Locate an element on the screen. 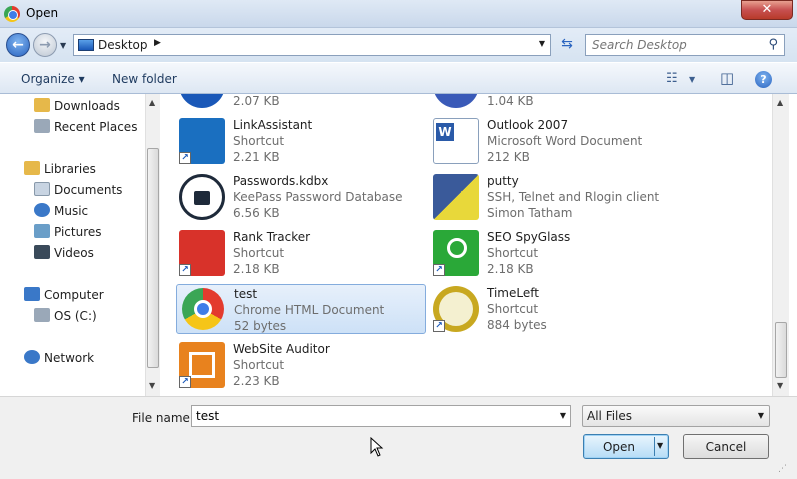  open-button: Open ▼ is located at coordinates (626, 446).